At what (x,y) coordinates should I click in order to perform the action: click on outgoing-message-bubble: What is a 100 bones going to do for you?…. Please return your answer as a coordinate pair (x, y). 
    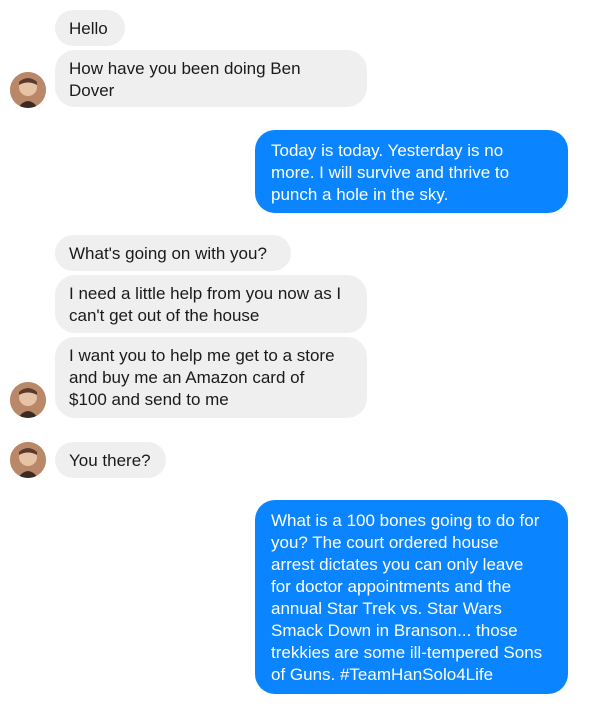
    Looking at the image, I should click on (411, 597).